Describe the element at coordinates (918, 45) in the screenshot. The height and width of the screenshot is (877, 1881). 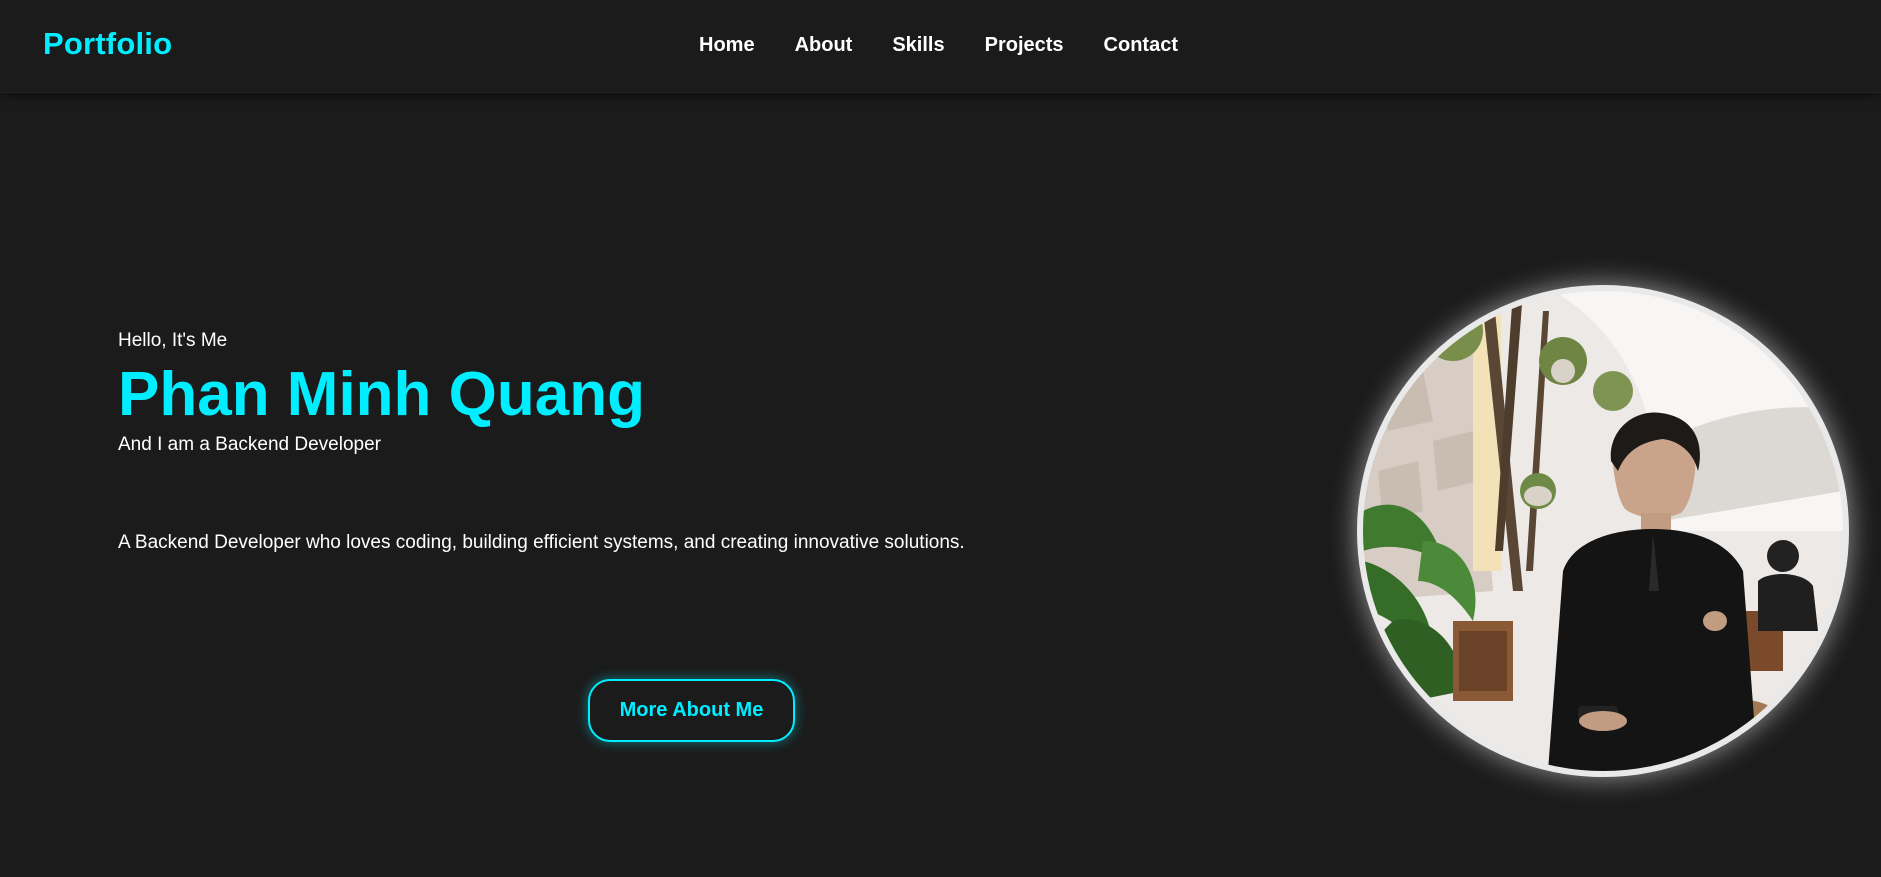
I see `nav-link-skills: Skills` at that location.